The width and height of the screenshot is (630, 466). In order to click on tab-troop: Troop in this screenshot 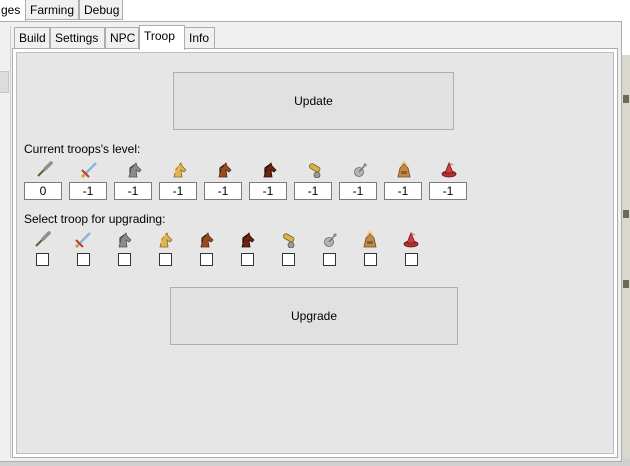, I will do `click(162, 37)`.